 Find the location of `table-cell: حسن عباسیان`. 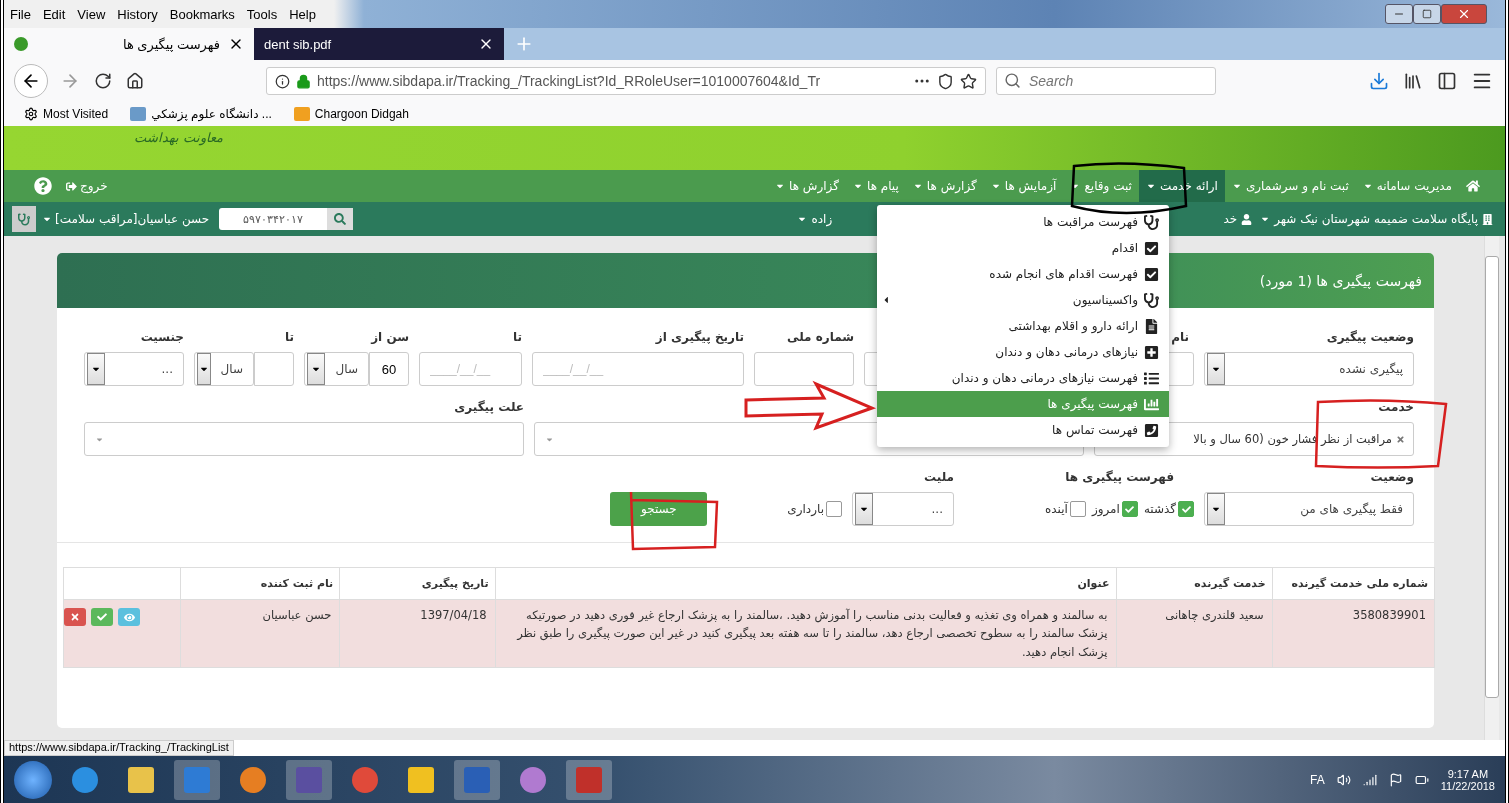

table-cell: حسن عباسیان is located at coordinates (260, 633).